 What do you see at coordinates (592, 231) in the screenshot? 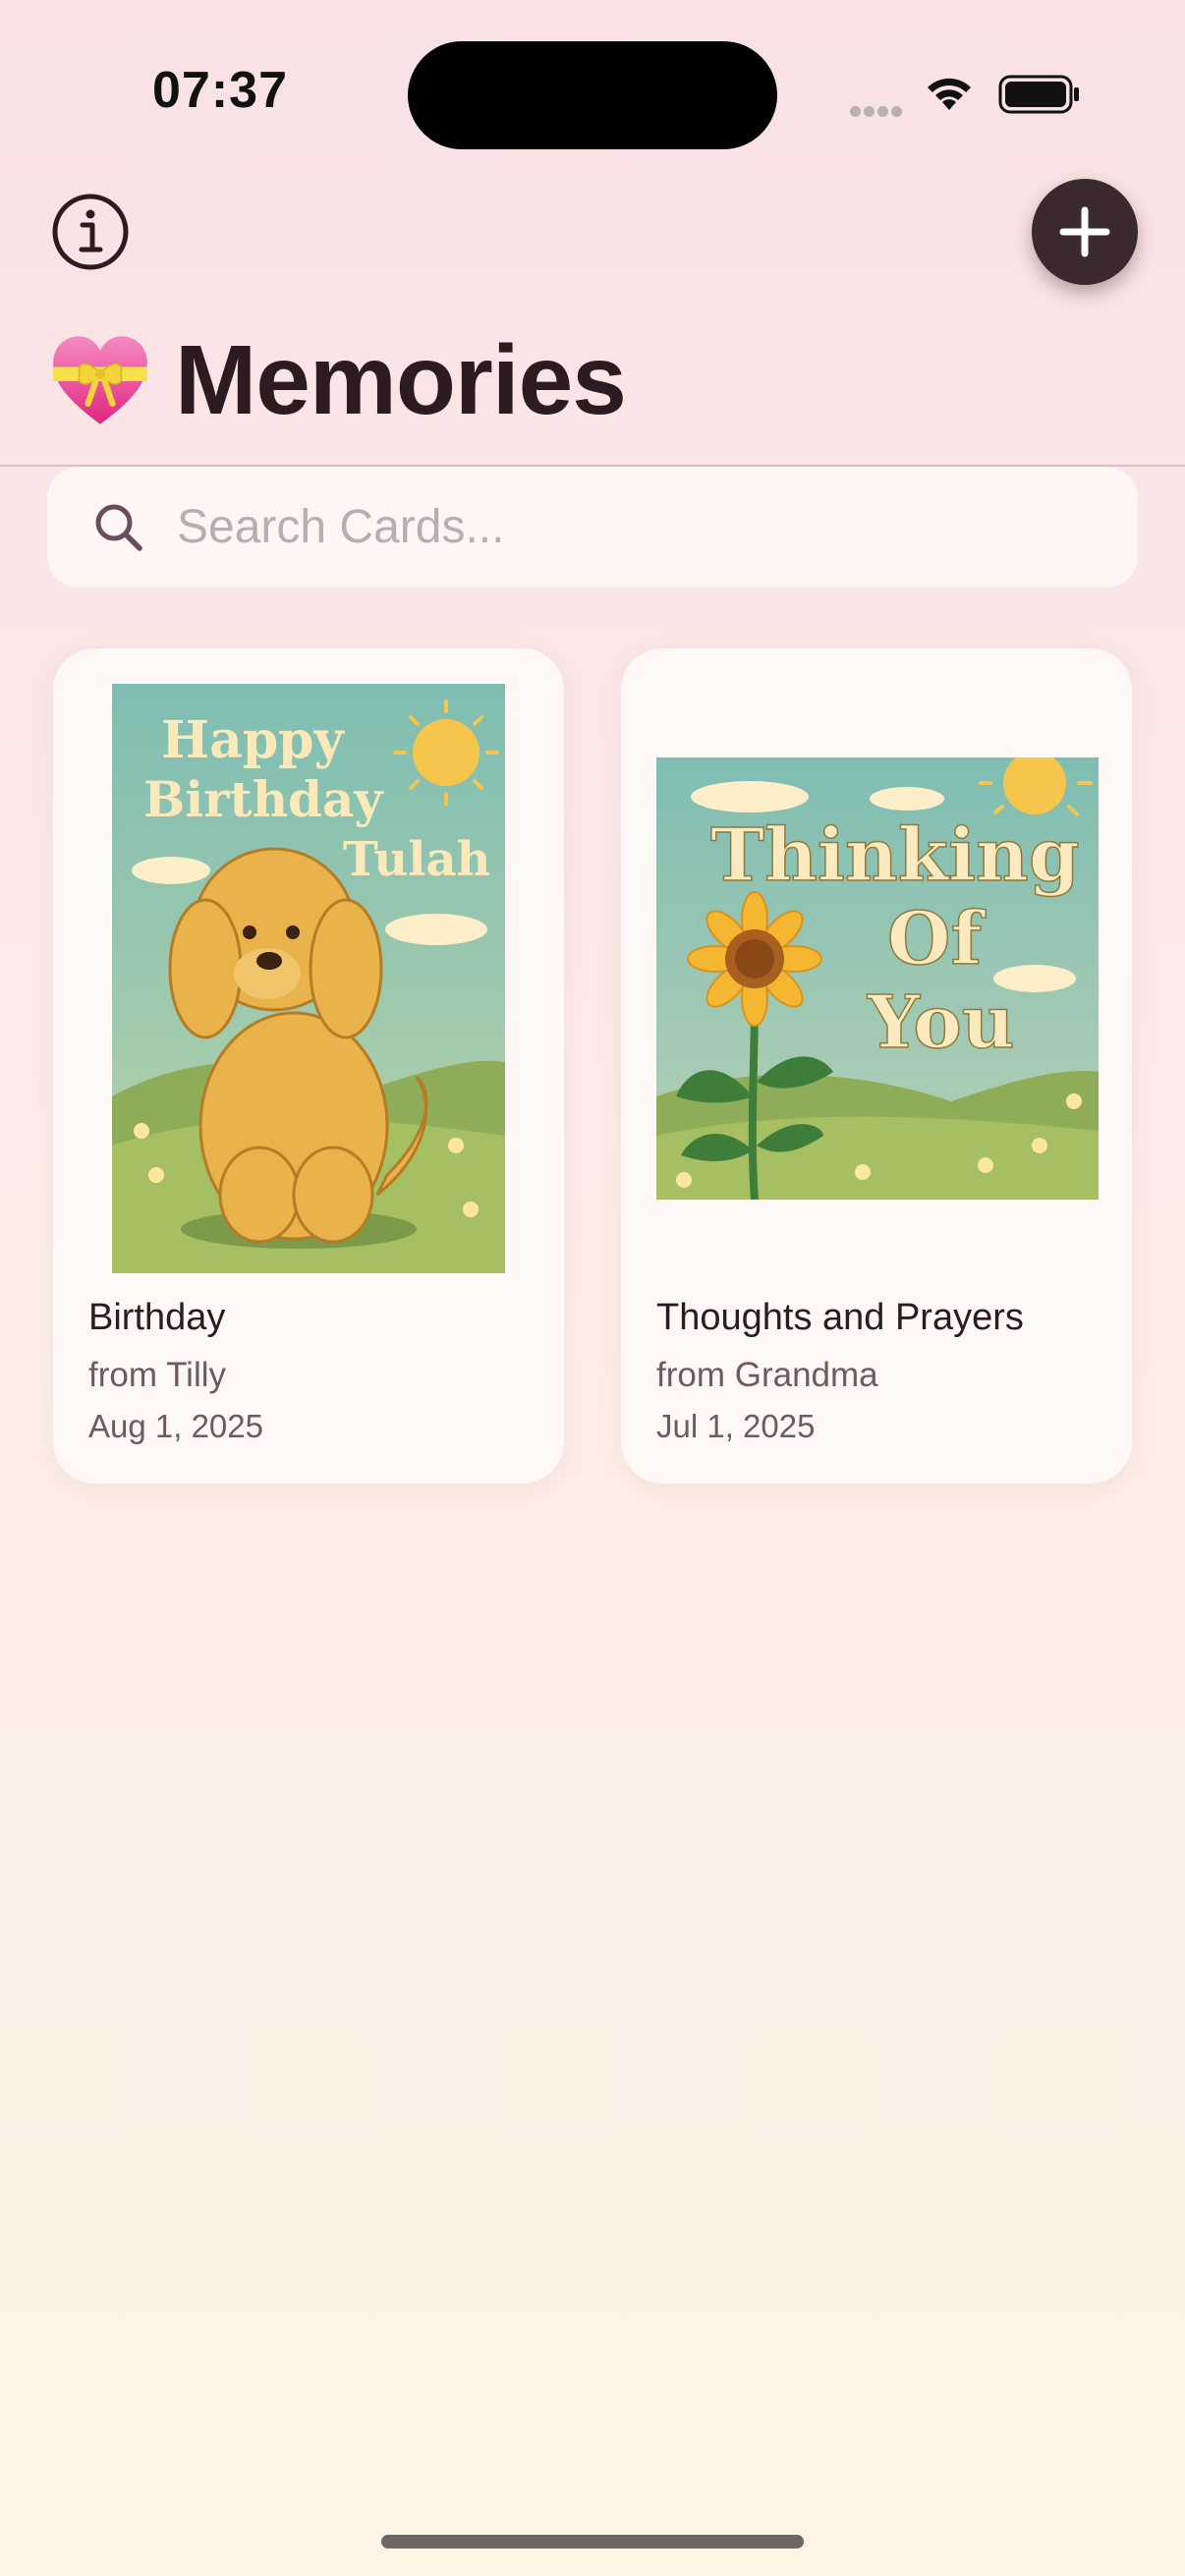
I see `header-toolbar` at bounding box center [592, 231].